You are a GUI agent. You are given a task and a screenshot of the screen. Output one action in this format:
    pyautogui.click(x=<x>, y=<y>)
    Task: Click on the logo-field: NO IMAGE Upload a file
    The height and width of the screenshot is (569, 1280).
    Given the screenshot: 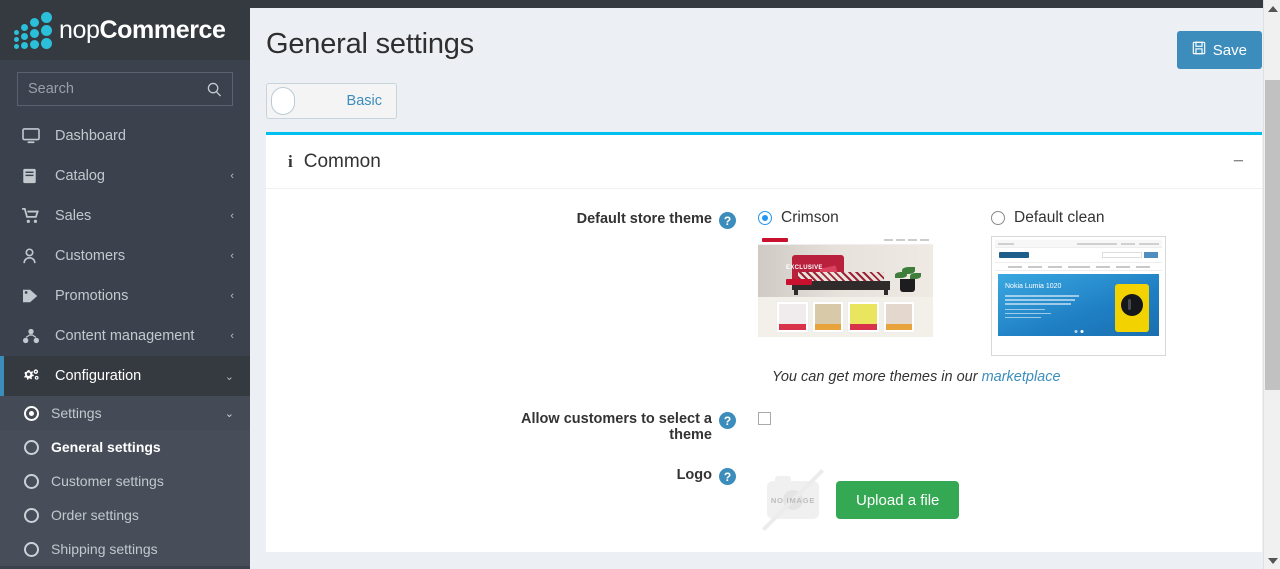 What is the action you would take?
    pyautogui.click(x=995, y=500)
    